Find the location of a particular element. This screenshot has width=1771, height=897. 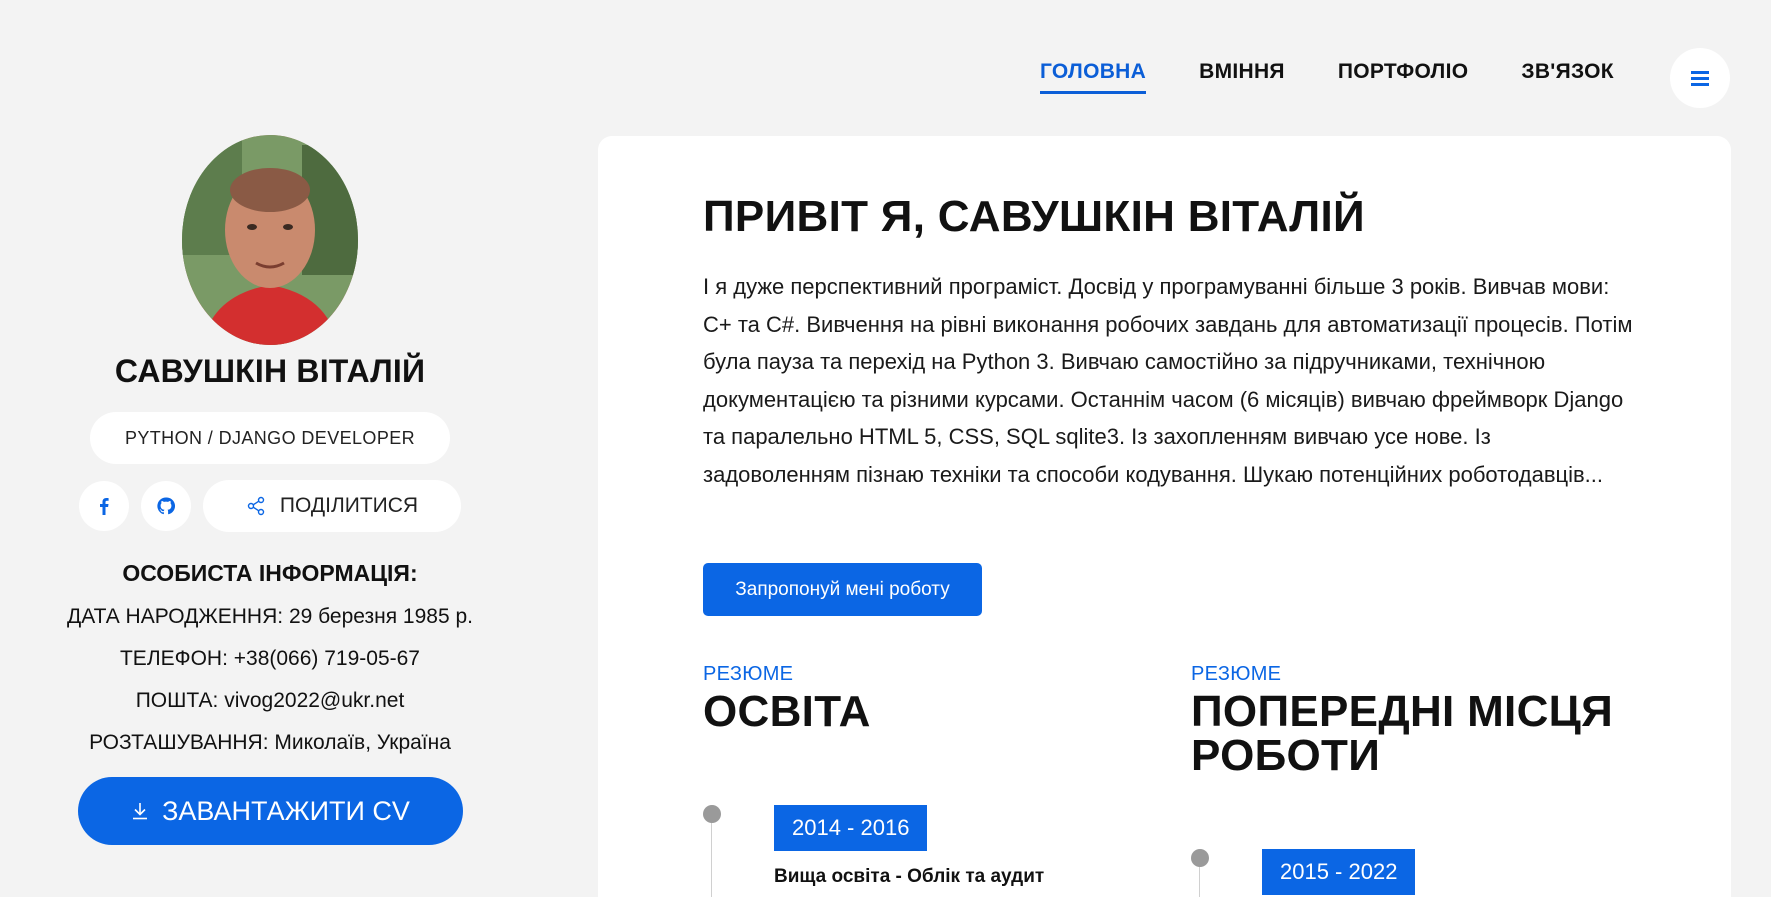

year-badge: 2014 - 2016 is located at coordinates (851, 828).